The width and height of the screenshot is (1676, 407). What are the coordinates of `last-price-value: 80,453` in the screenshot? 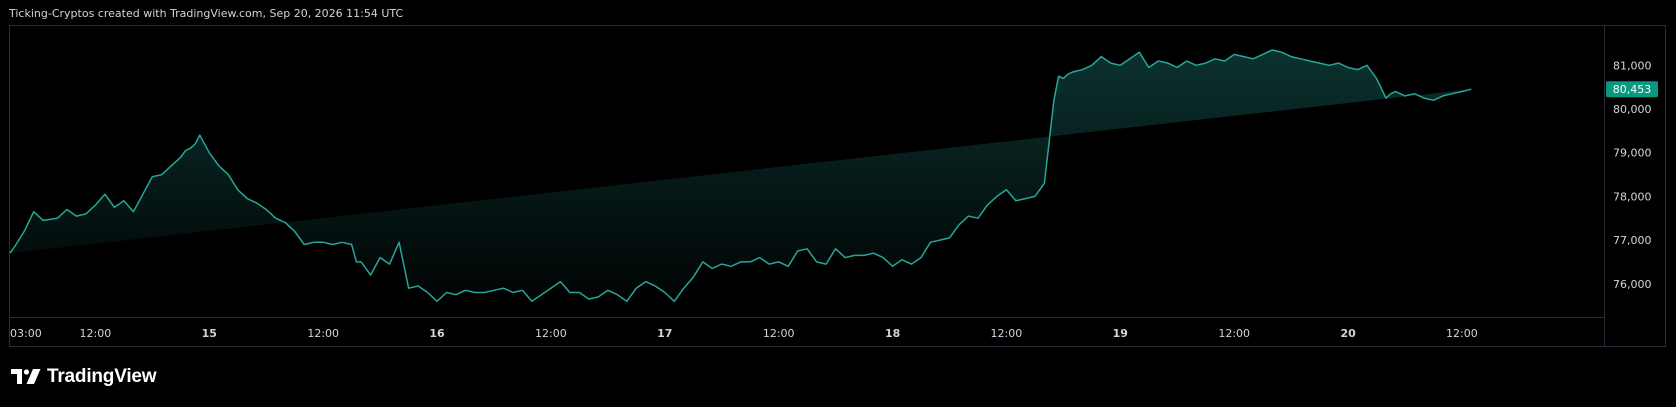 It's located at (1632, 89).